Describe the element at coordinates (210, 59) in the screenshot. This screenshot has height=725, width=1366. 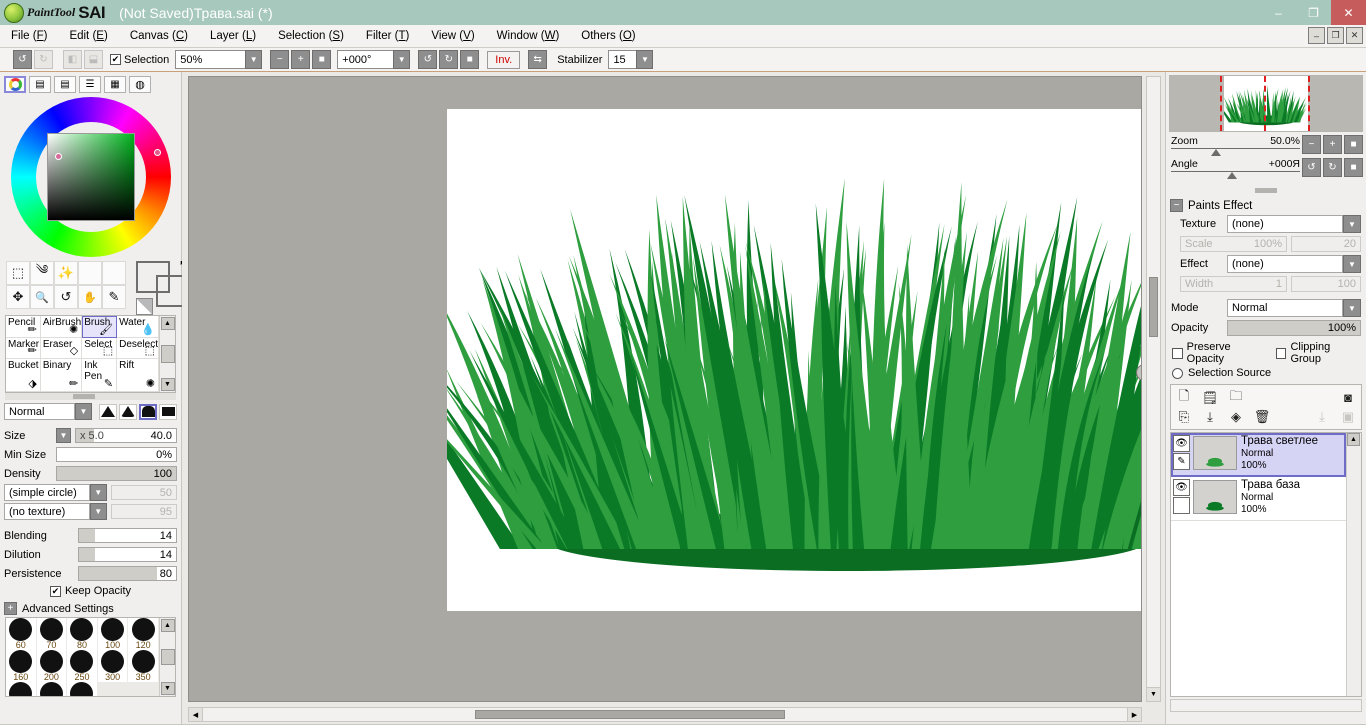
I see `zoom-value: 50%` at that location.